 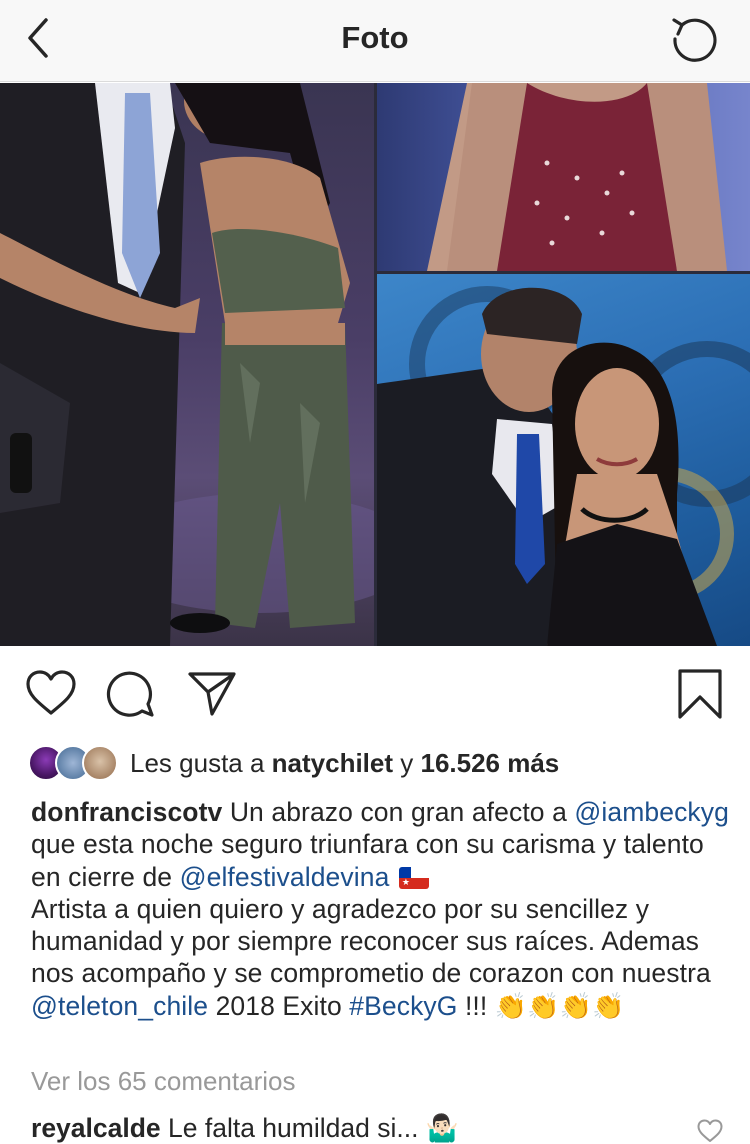 I want to click on chile-flag-icon: ★, so click(x=413, y=877).